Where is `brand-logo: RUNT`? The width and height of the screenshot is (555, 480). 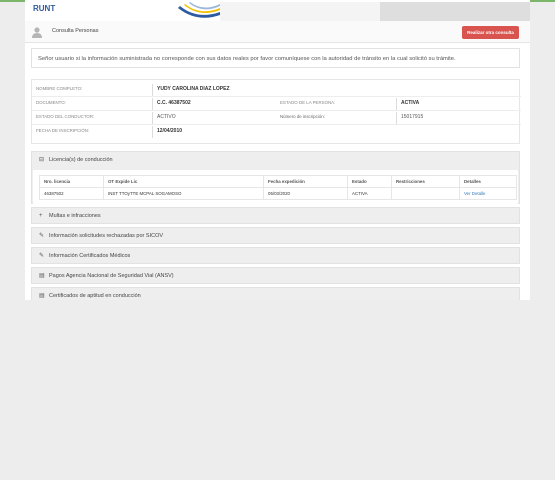
brand-logo: RUNT is located at coordinates (122, 11).